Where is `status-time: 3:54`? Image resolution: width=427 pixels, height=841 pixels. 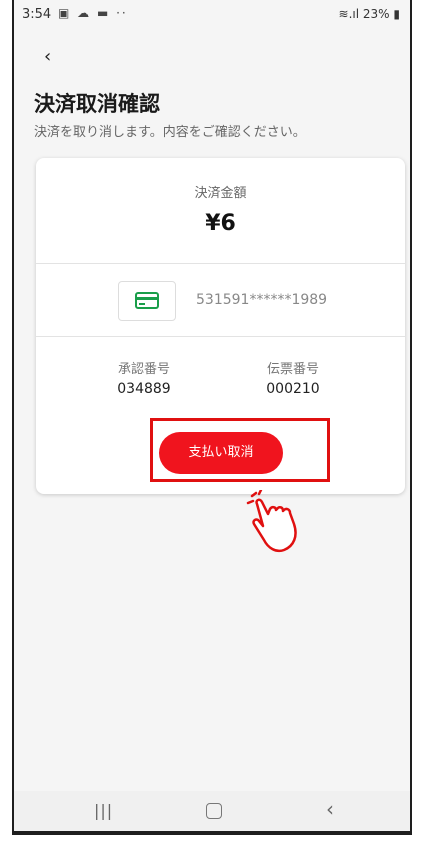
status-time: 3:54 is located at coordinates (37, 14).